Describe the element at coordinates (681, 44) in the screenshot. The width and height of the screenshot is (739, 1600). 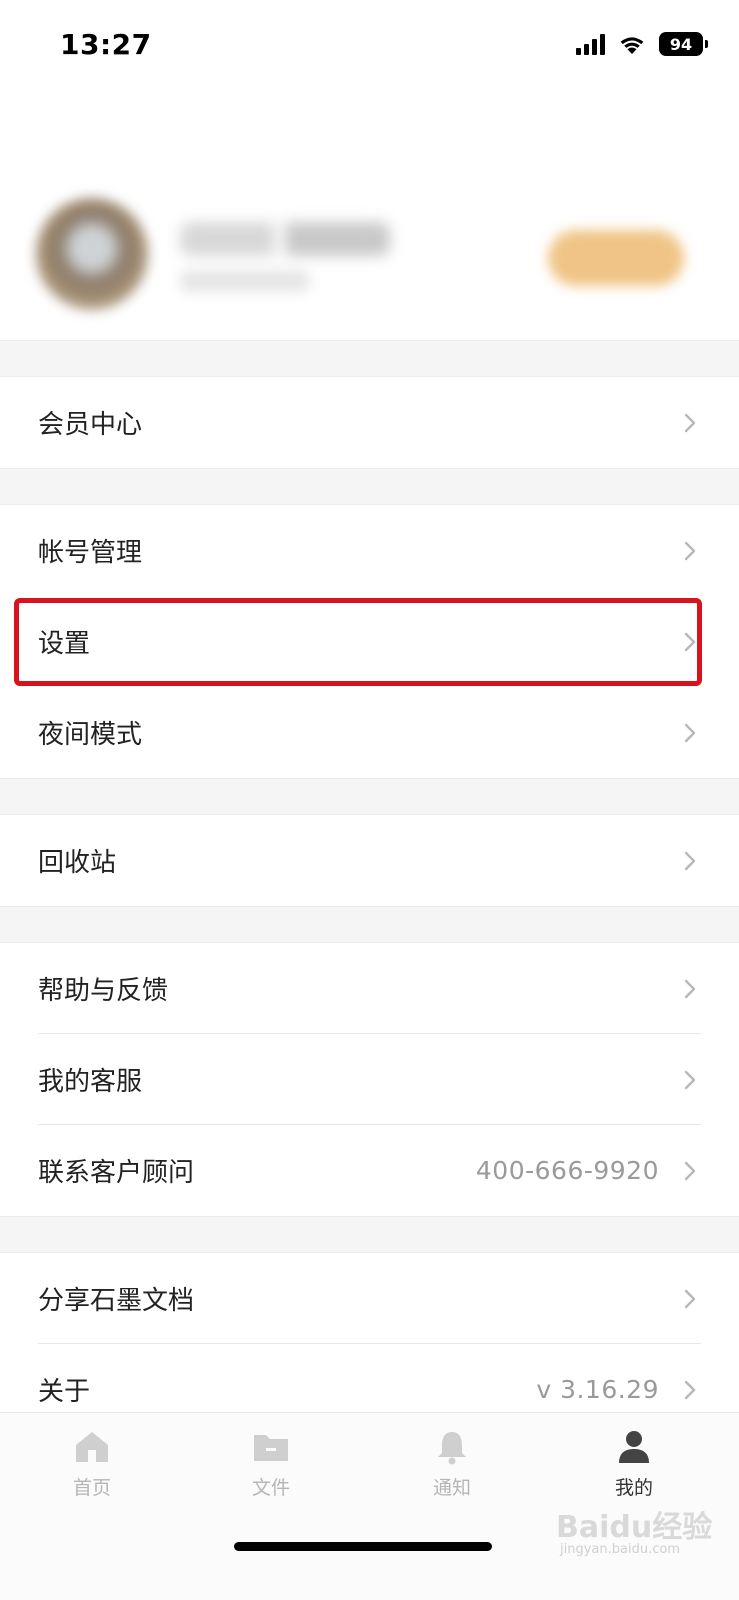
I see `battery-level: 94` at that location.